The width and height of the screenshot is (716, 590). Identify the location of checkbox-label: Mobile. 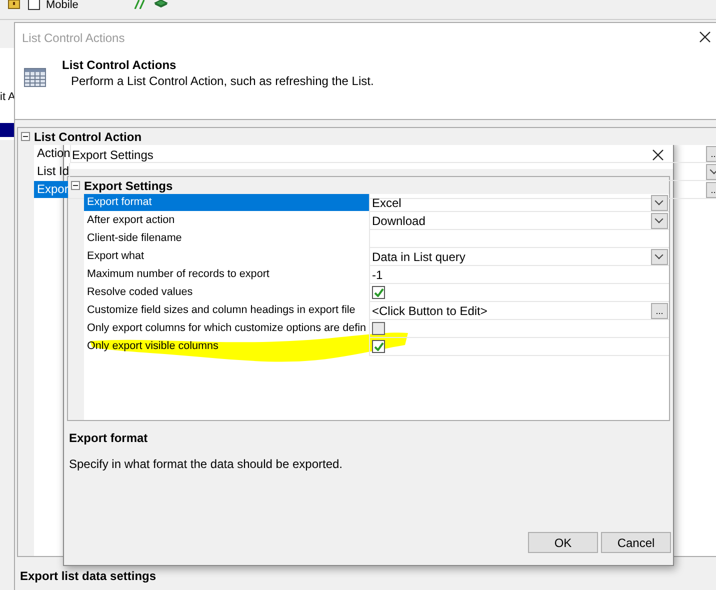
(62, 5).